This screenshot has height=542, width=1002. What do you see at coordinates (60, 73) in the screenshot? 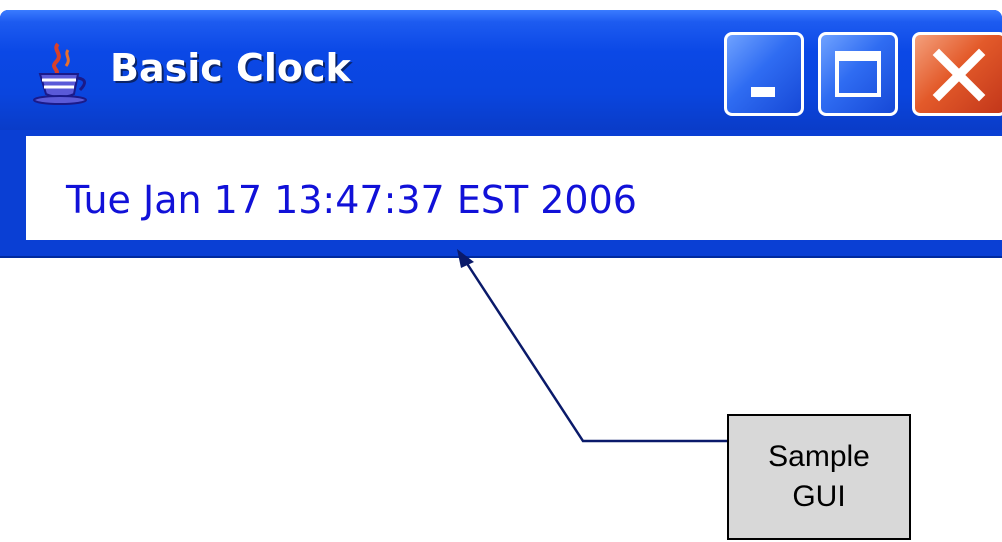
I see `java-coffee-cup-icon` at bounding box center [60, 73].